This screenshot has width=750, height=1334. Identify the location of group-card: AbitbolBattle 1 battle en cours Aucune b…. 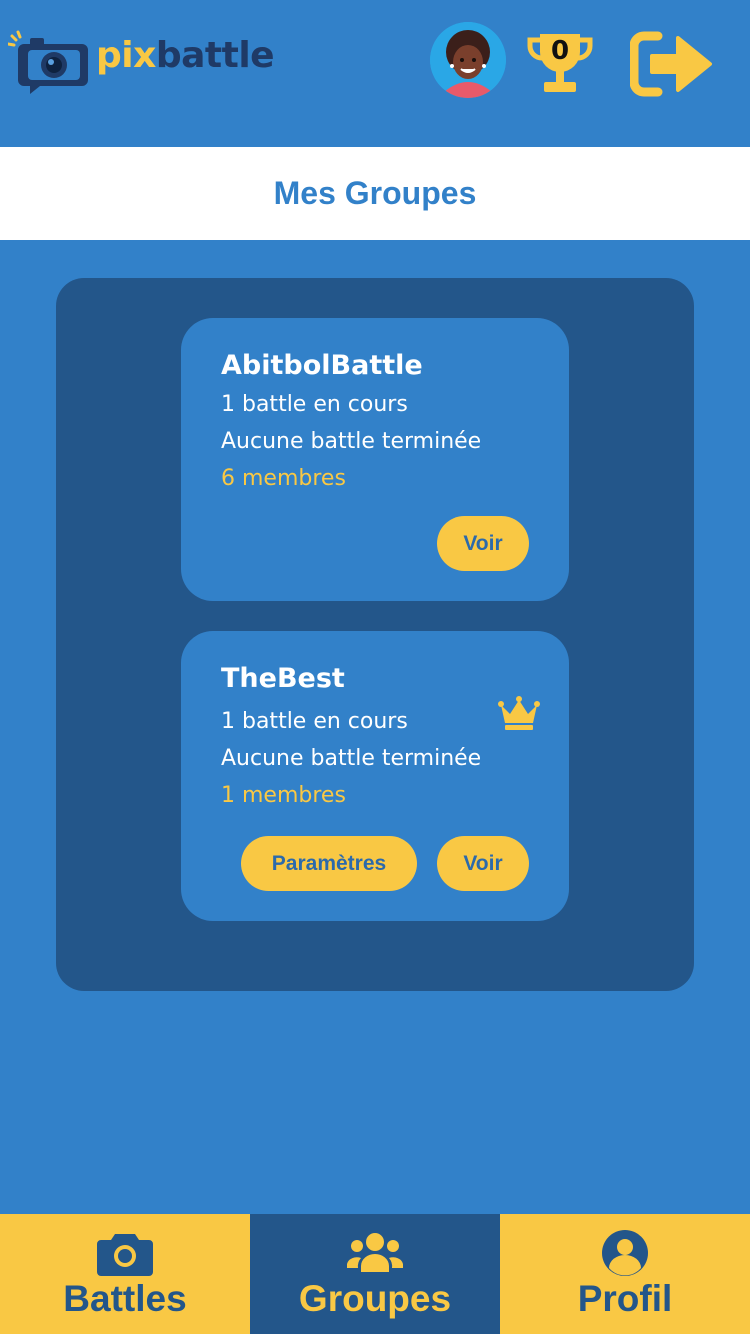
(375, 459).